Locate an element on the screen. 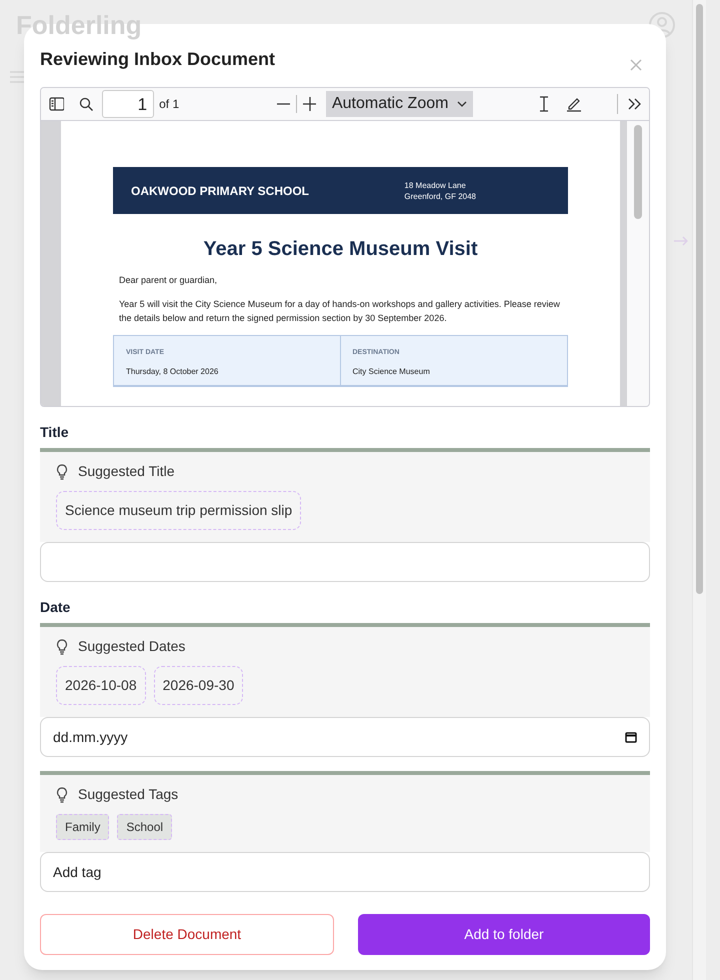  zoom-dropdown: Automatic Zoom is located at coordinates (400, 104).